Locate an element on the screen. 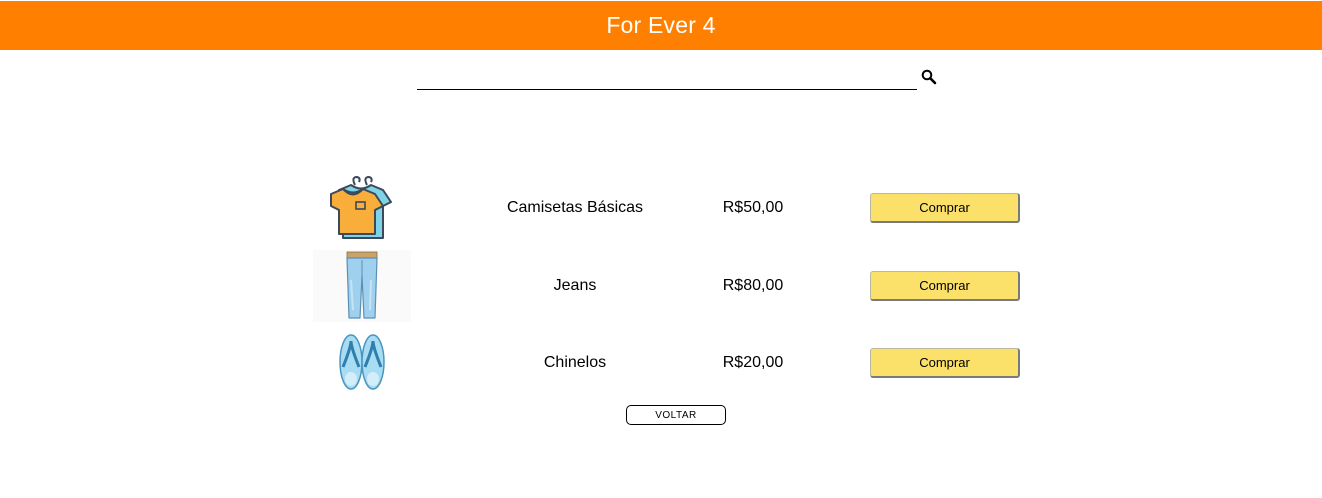 This screenshot has height=498, width=1322. flip-flops-icon is located at coordinates (362, 362).